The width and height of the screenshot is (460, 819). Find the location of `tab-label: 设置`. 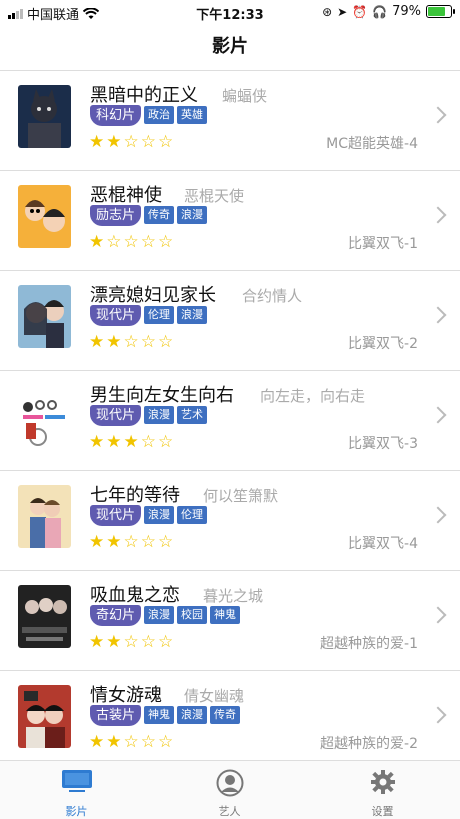

tab-label: 设置 is located at coordinates (382, 811).